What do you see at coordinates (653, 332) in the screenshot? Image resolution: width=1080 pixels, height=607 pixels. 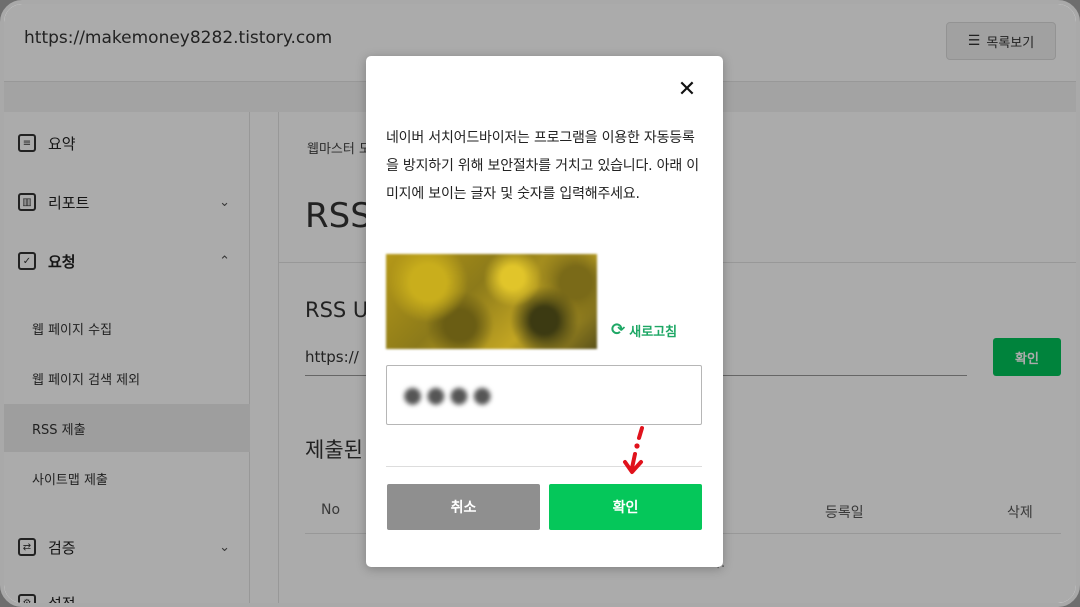 I see `refresh-label: 새로고침` at bounding box center [653, 332].